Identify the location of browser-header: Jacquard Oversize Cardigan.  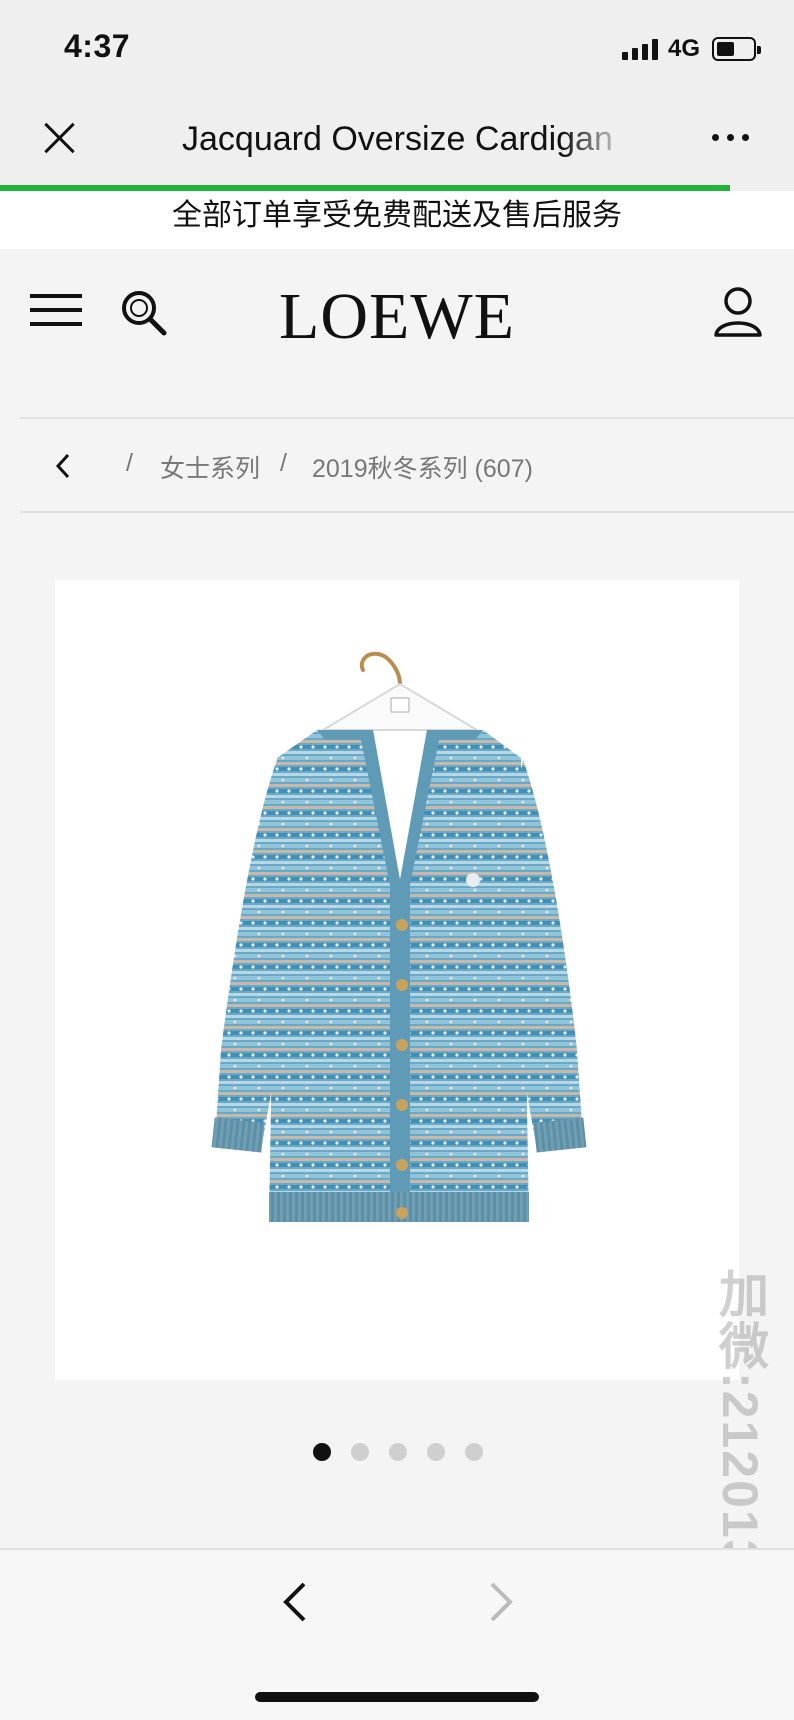
(397, 141).